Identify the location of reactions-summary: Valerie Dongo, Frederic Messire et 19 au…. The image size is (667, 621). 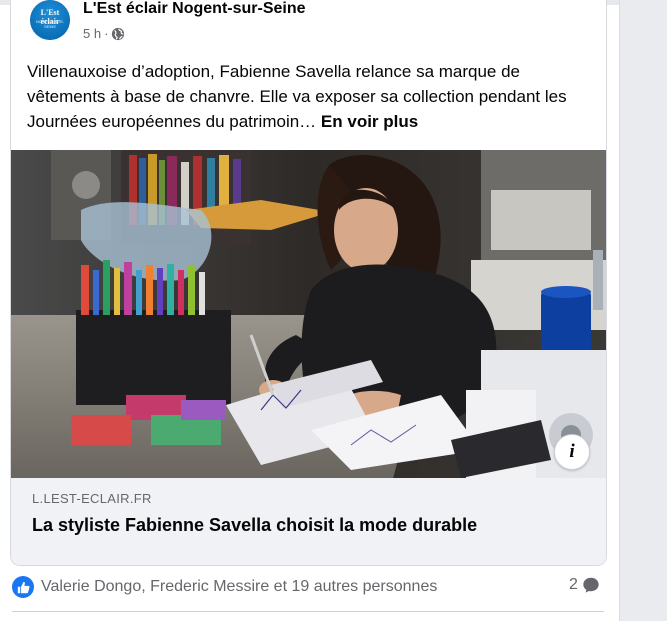
(224, 587).